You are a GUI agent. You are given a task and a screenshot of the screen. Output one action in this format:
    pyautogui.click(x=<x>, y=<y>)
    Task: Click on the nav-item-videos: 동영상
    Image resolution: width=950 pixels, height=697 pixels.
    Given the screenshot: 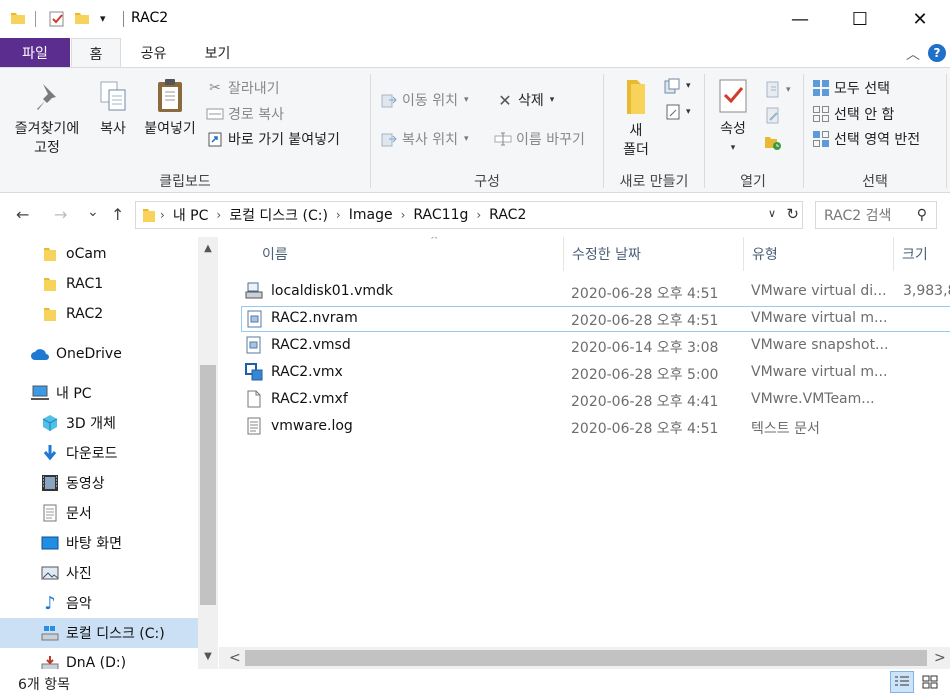 What is the action you would take?
    pyautogui.click(x=99, y=483)
    